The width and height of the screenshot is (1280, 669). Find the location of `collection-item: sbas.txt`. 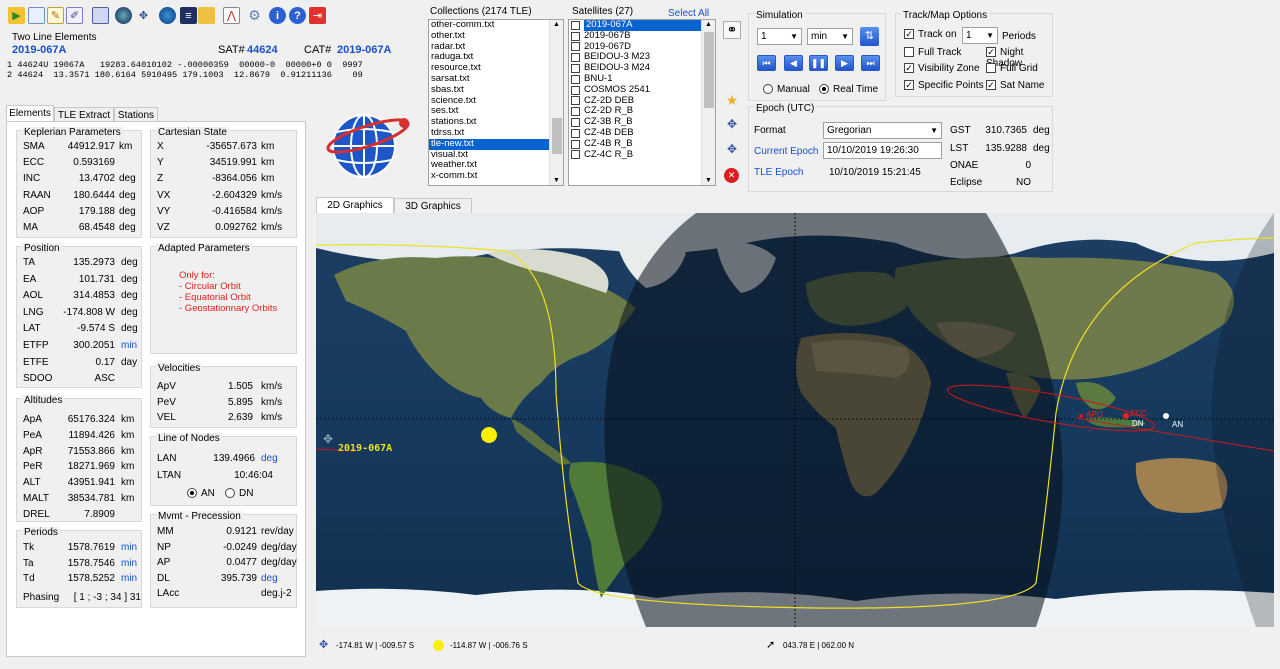

collection-item: sbas.txt is located at coordinates (489, 90).